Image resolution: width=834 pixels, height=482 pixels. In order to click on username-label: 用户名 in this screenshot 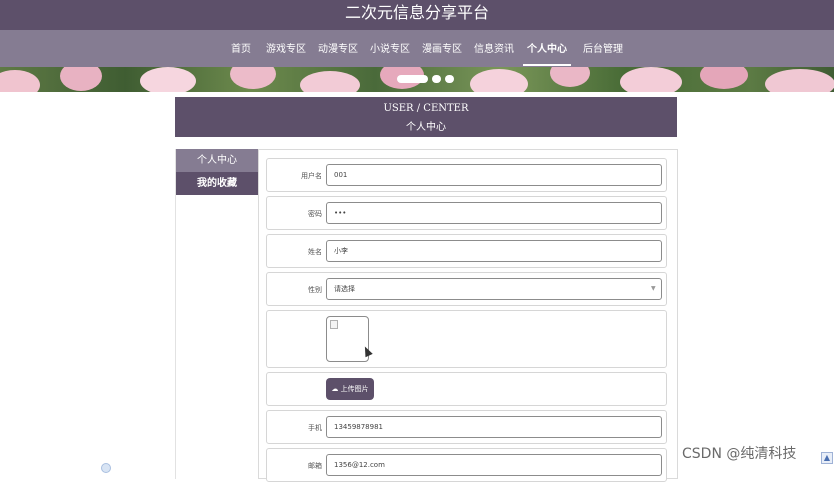, I will do `click(311, 176)`.